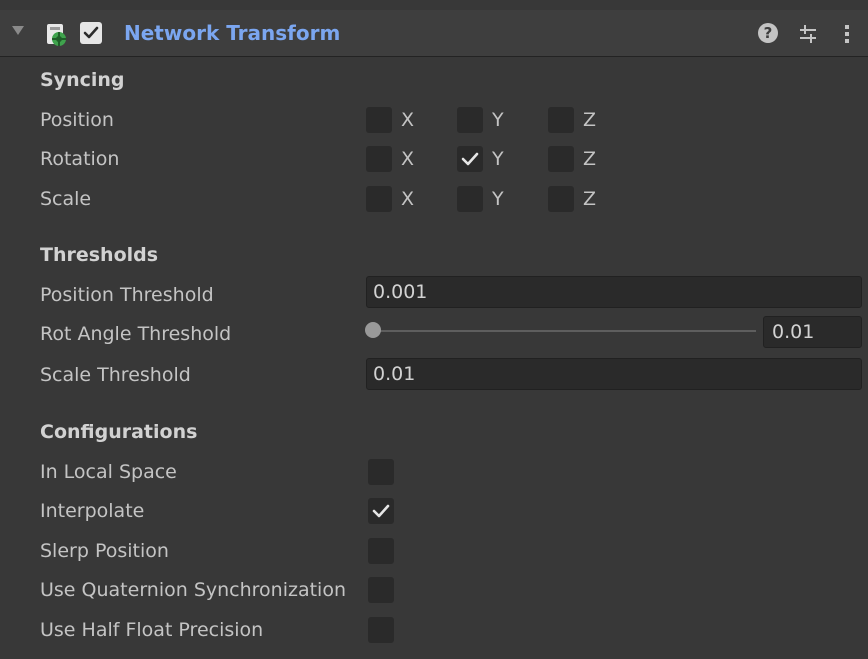 Image resolution: width=868 pixels, height=659 pixels. What do you see at coordinates (82, 80) in the screenshot?
I see `section-syncing-title: Syncing` at bounding box center [82, 80].